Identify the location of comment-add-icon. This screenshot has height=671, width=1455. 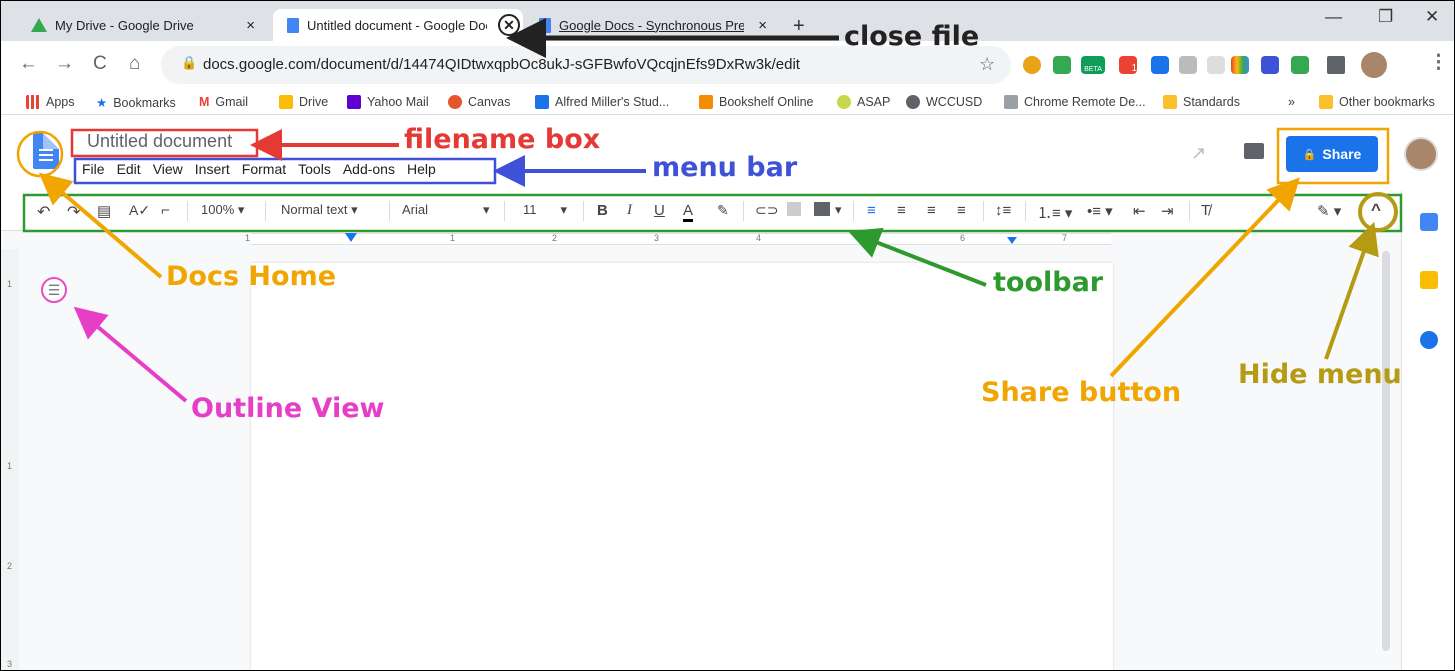
(794, 209).